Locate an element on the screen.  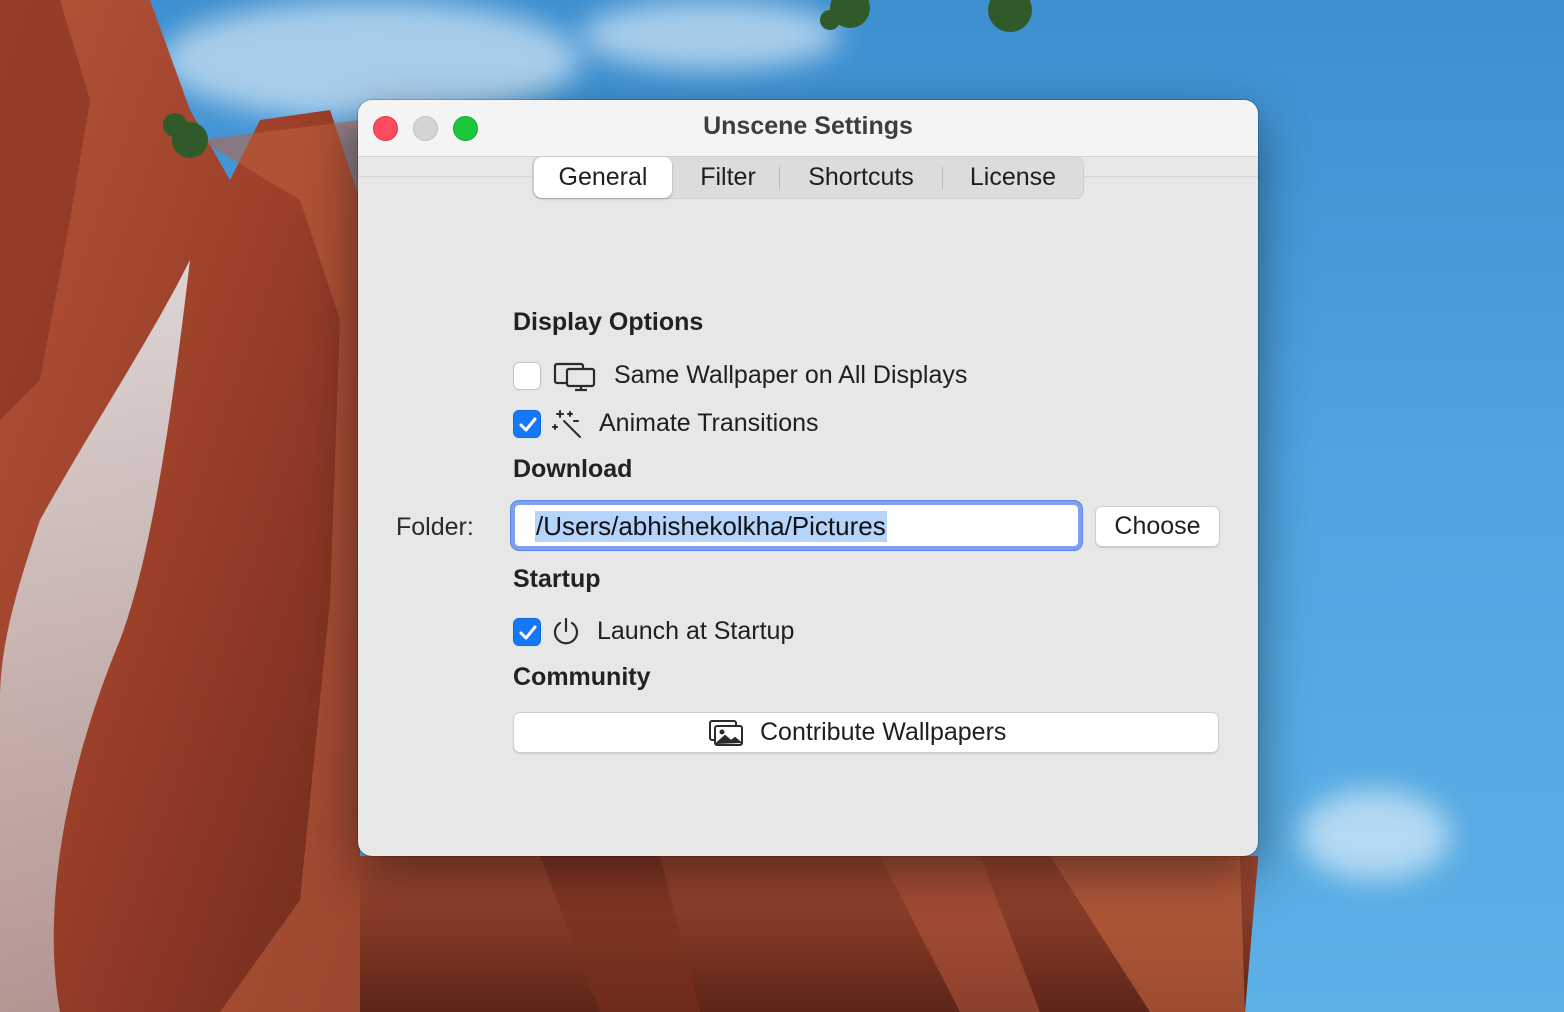
launch-at-startup-checkbox is located at coordinates (527, 632).